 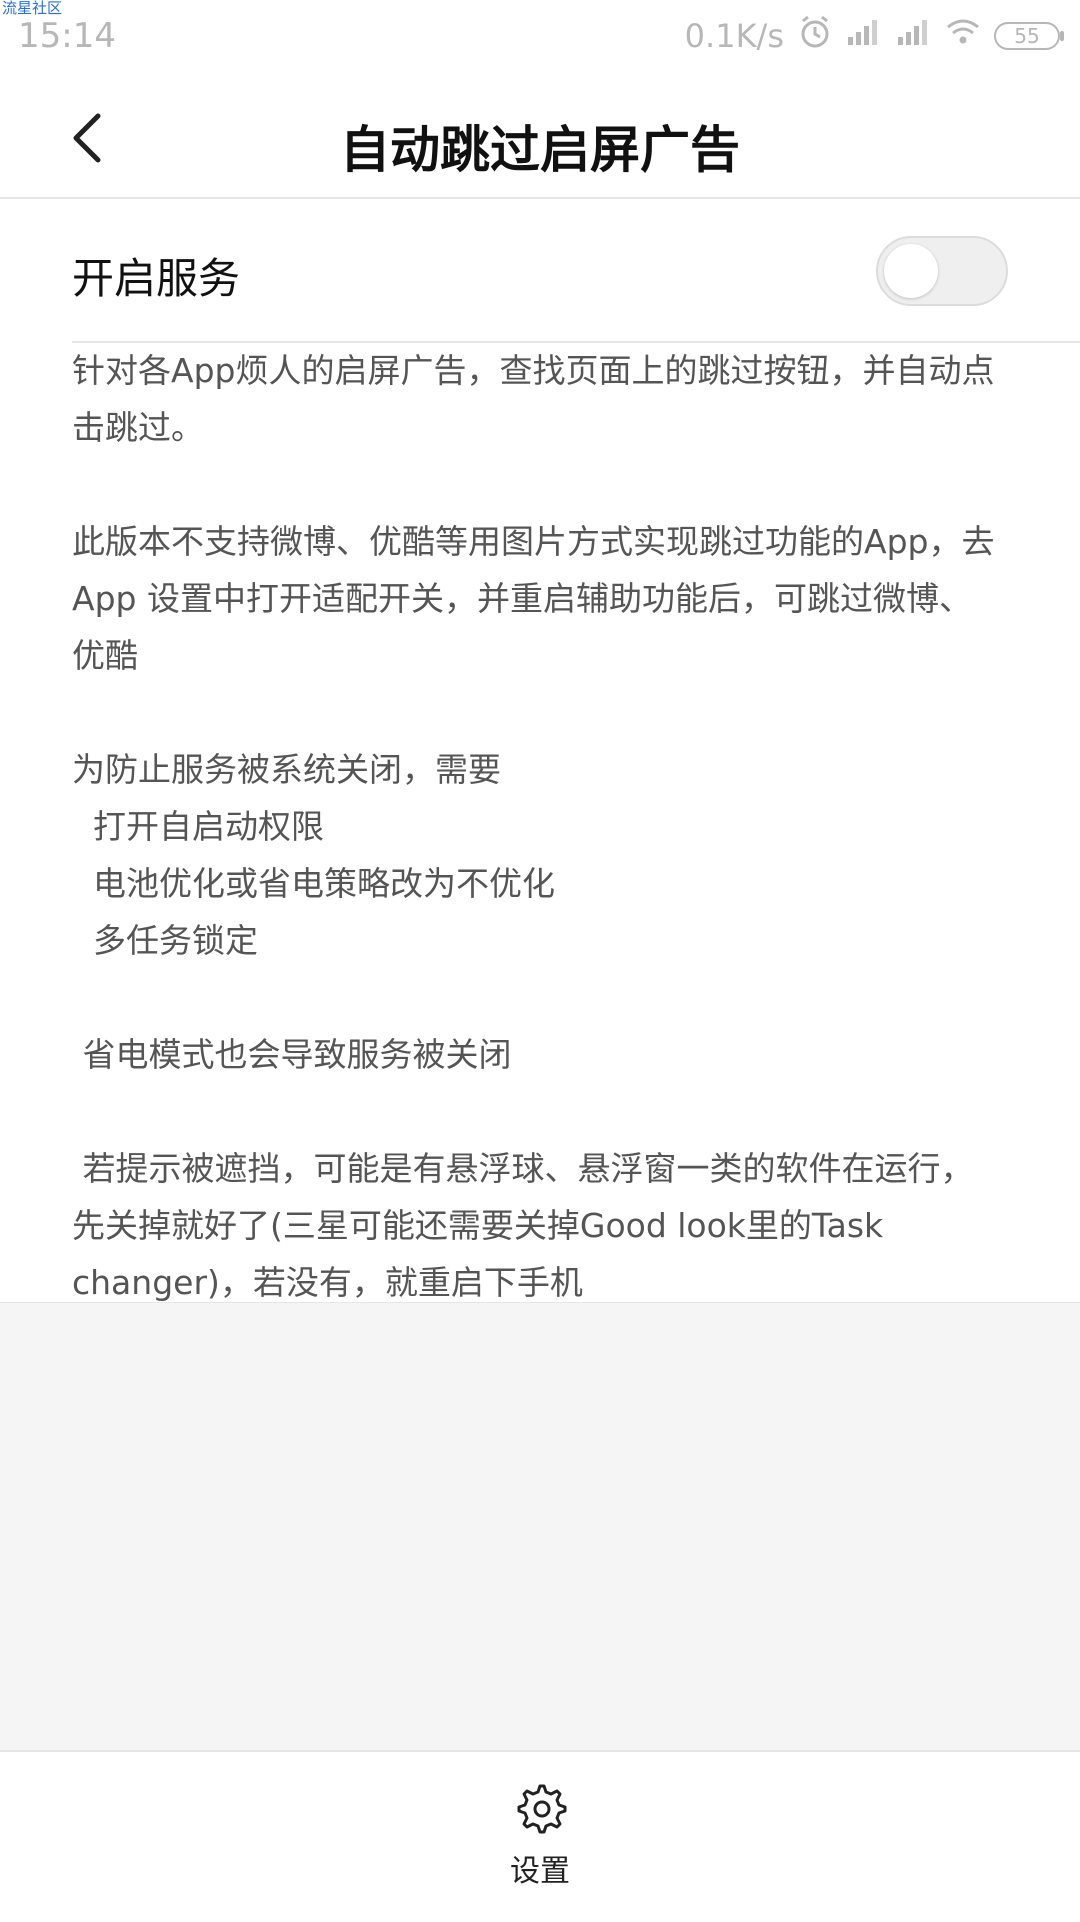 I want to click on description-line-1: 针对各App烦人的启屏广告，查找页面上的跳过按钮，并自动点击跳过。, so click(x=533, y=399).